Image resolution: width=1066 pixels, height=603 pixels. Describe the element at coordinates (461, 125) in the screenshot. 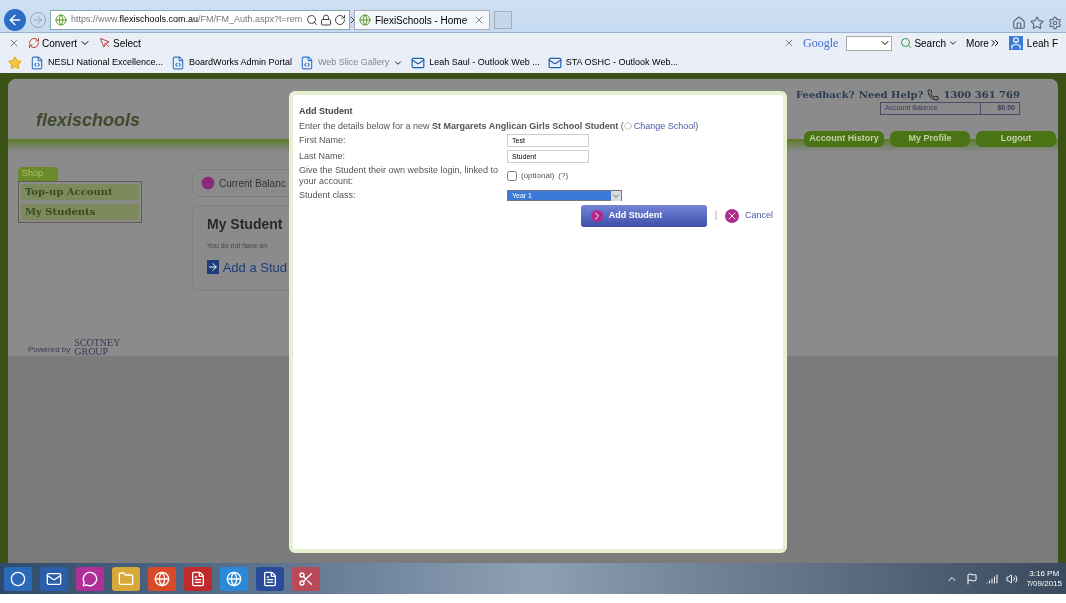

I see `intro-text: Enter the details below for a new St Margarets Anglican Girls School Student (` at that location.